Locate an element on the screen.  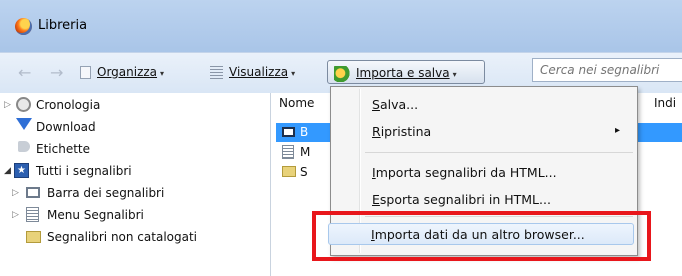
submenu-arrow-icon: ▸ is located at coordinates (618, 130).